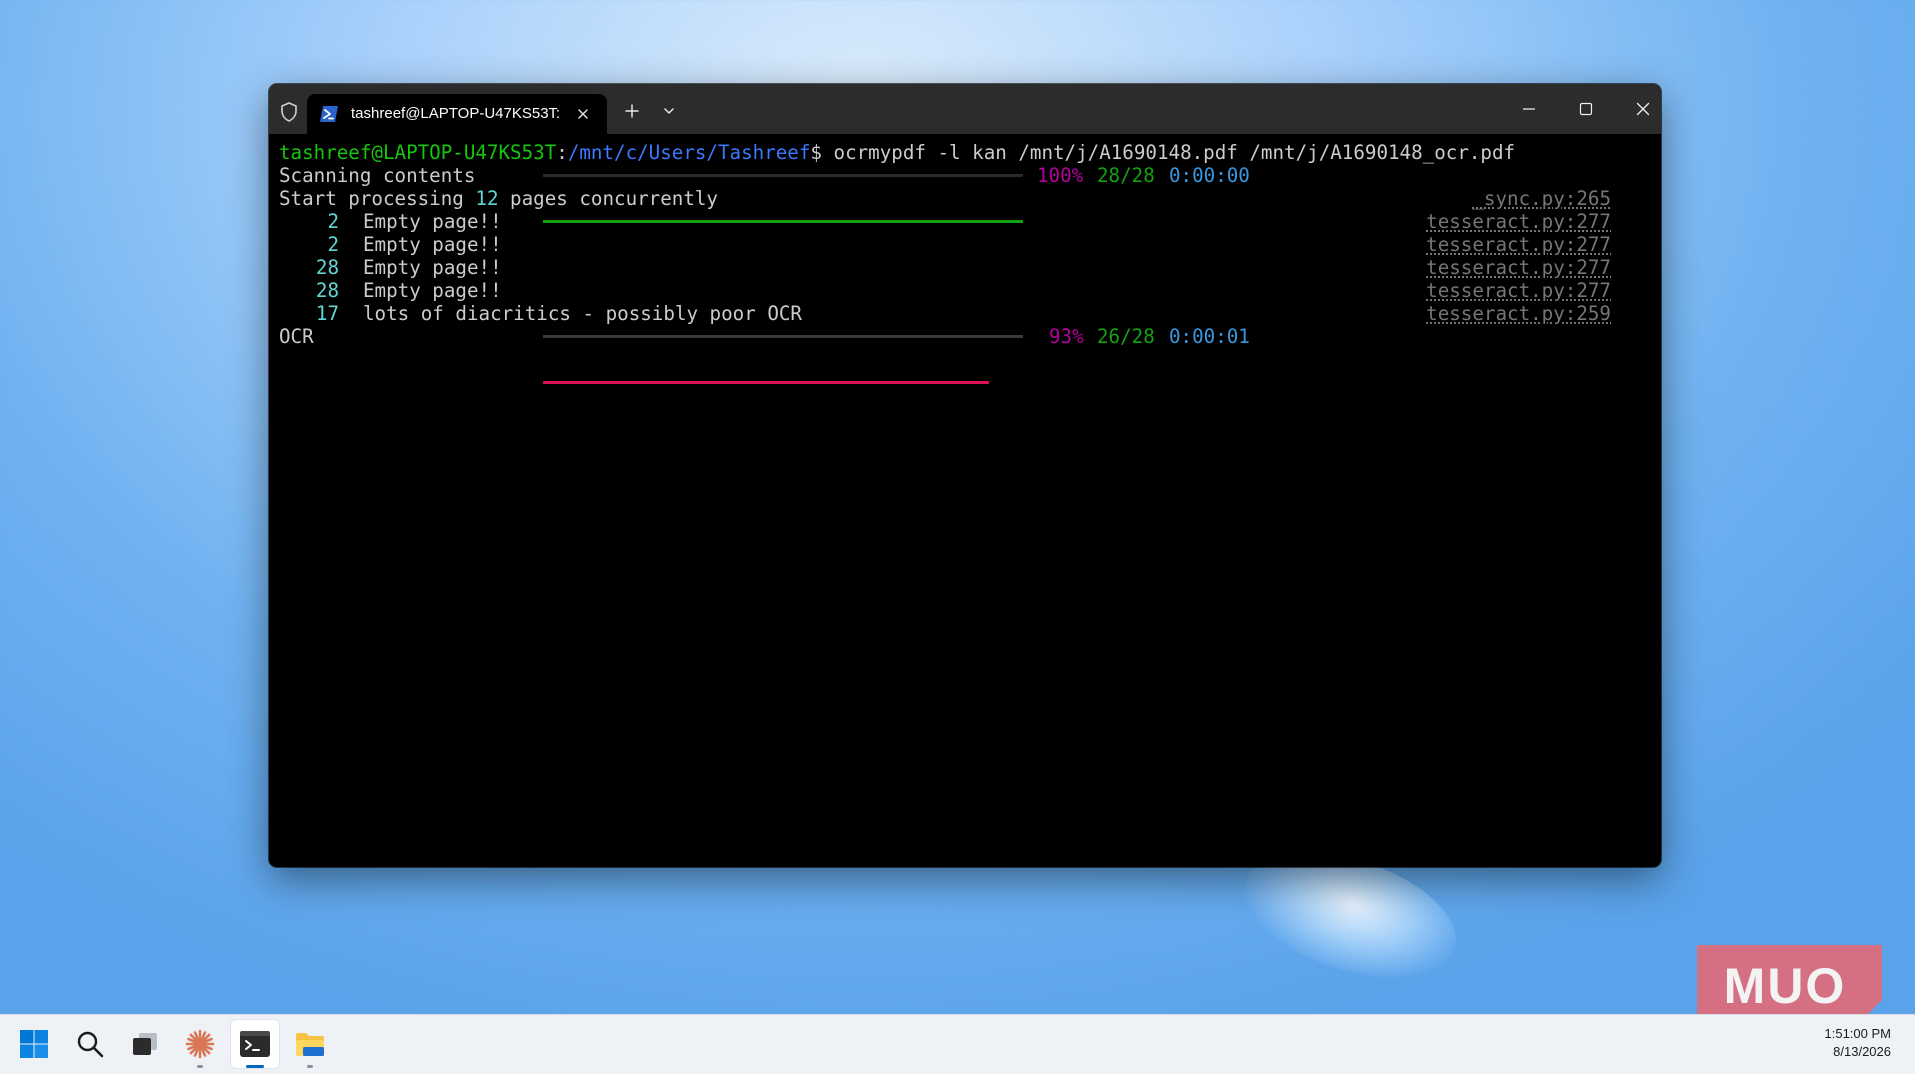 Image resolution: width=1915 pixels, height=1074 pixels. What do you see at coordinates (822, 152) in the screenshot?
I see `prompt-symbol: $` at bounding box center [822, 152].